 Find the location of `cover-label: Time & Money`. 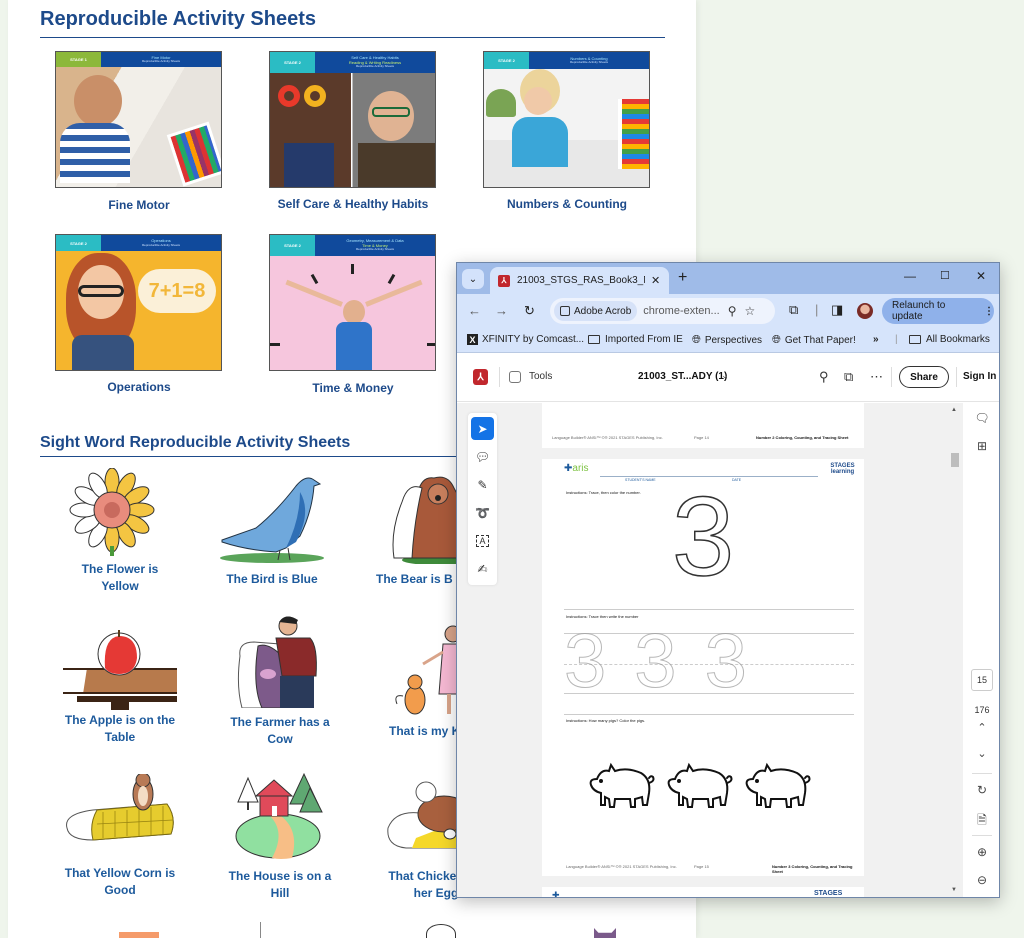

cover-label: Time & Money is located at coordinates (353, 388).